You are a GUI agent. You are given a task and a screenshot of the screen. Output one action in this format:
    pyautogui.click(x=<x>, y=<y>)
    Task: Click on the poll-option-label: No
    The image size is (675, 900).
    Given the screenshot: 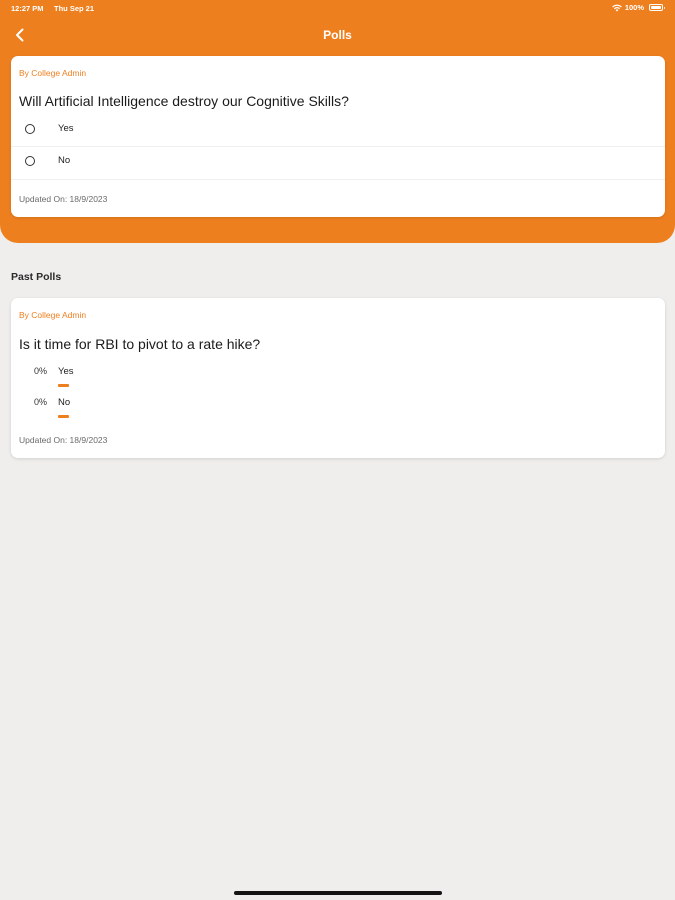 What is the action you would take?
    pyautogui.click(x=64, y=160)
    